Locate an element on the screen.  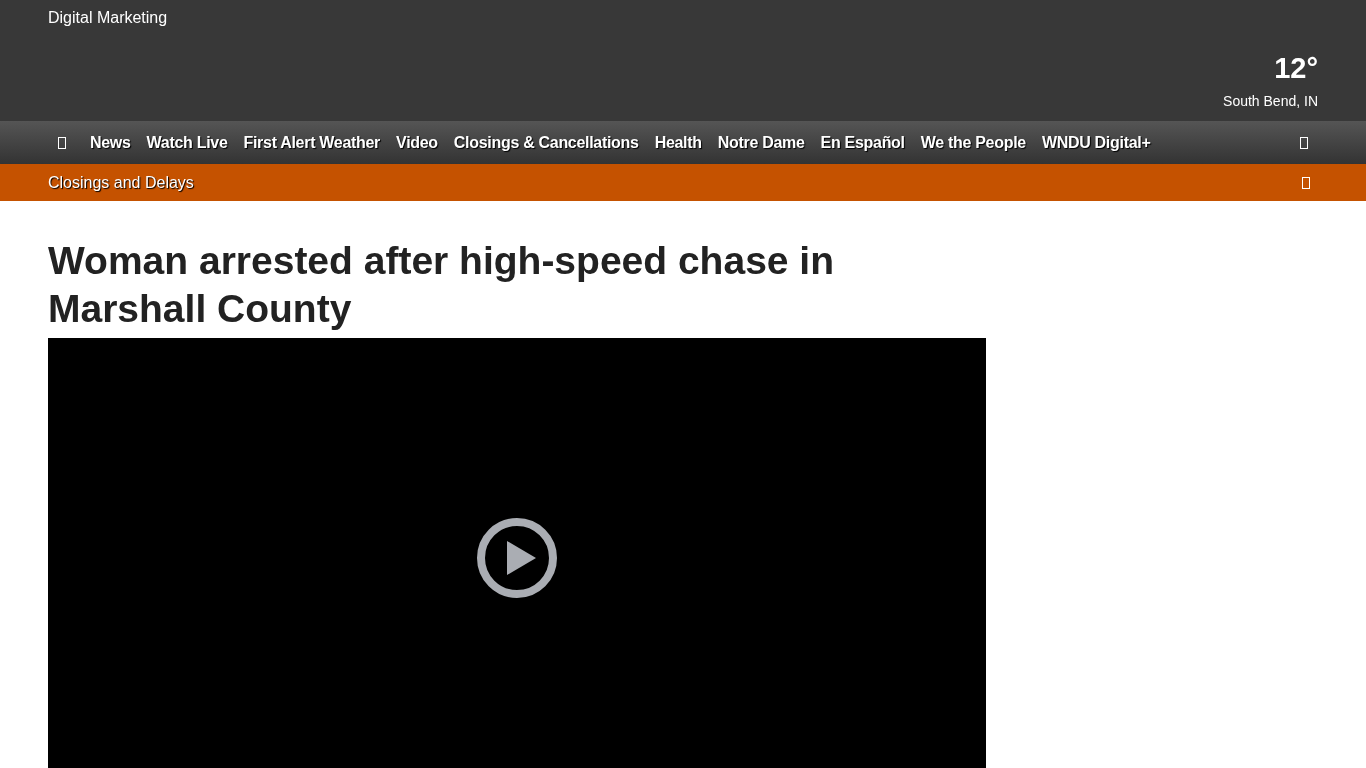
nav-link: Closings & Cancellations is located at coordinates (546, 142).